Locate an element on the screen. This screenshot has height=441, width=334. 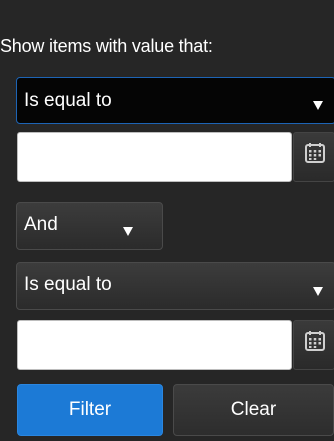
second-date-input is located at coordinates (154, 345).